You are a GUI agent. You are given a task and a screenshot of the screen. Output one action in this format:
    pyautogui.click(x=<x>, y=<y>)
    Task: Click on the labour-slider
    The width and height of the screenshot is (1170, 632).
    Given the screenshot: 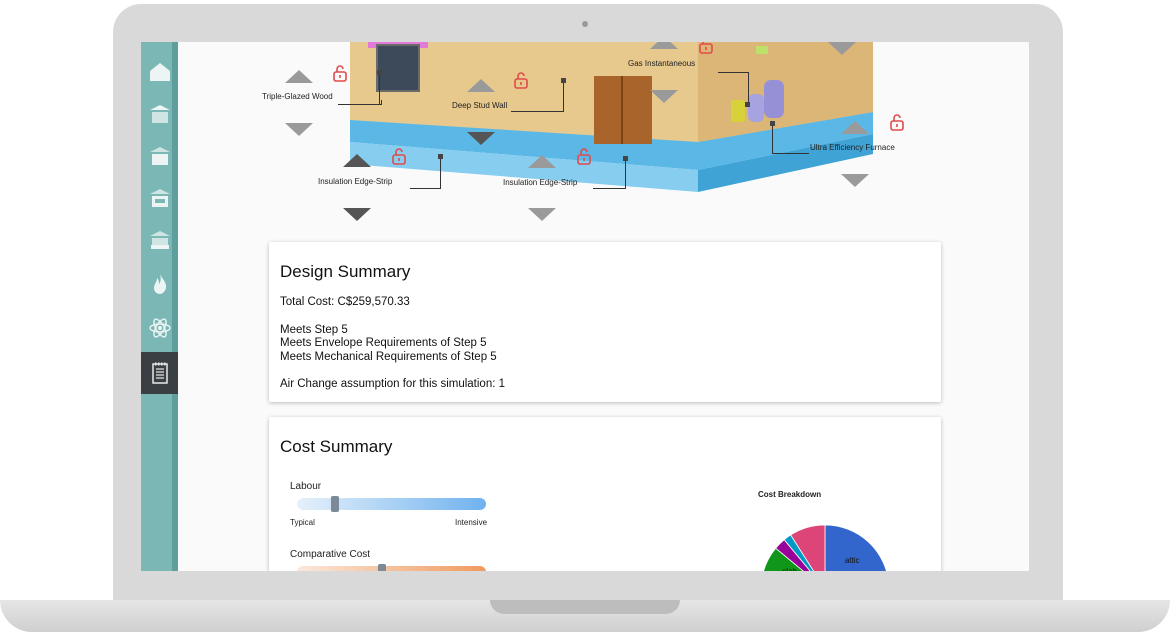 What is the action you would take?
    pyautogui.click(x=391, y=504)
    